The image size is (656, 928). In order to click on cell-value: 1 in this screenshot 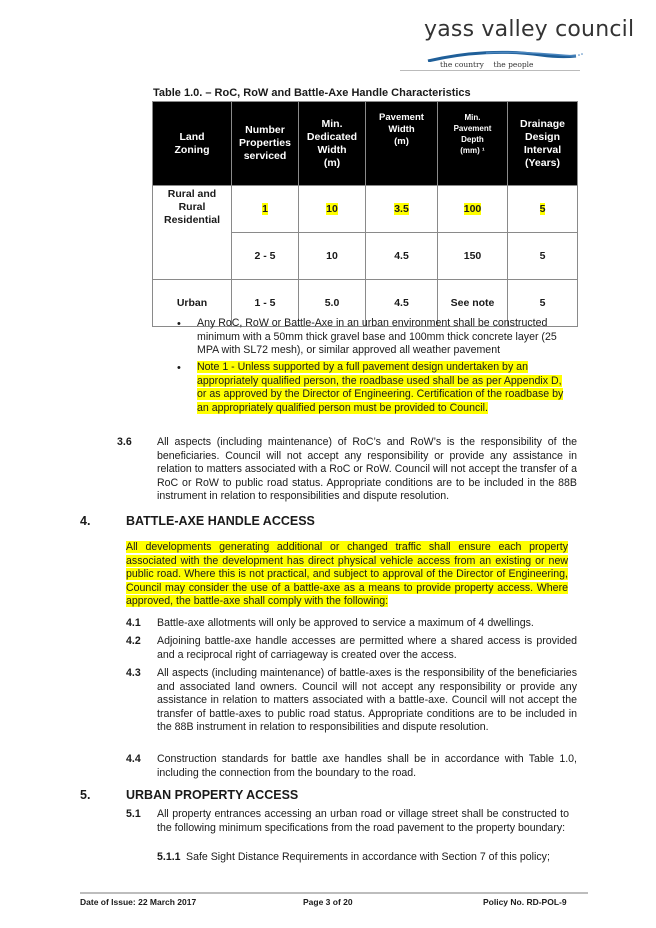, I will do `click(265, 209)`.